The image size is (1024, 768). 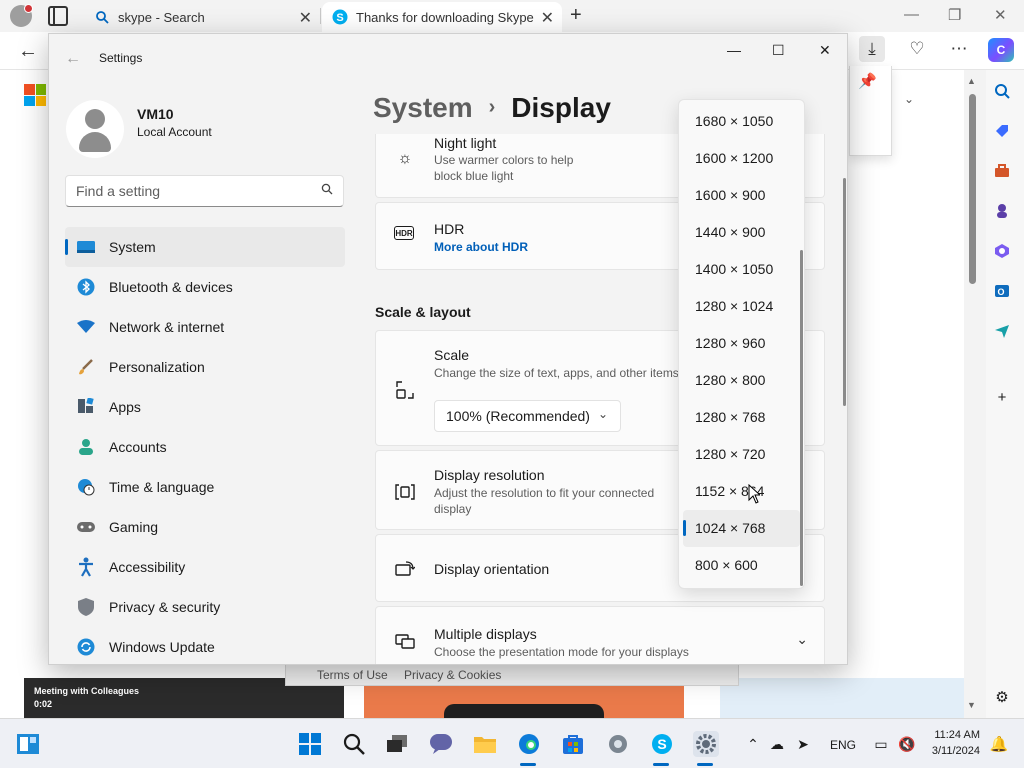 I want to click on resolution-option: 1440 × 900, so click(x=741, y=232).